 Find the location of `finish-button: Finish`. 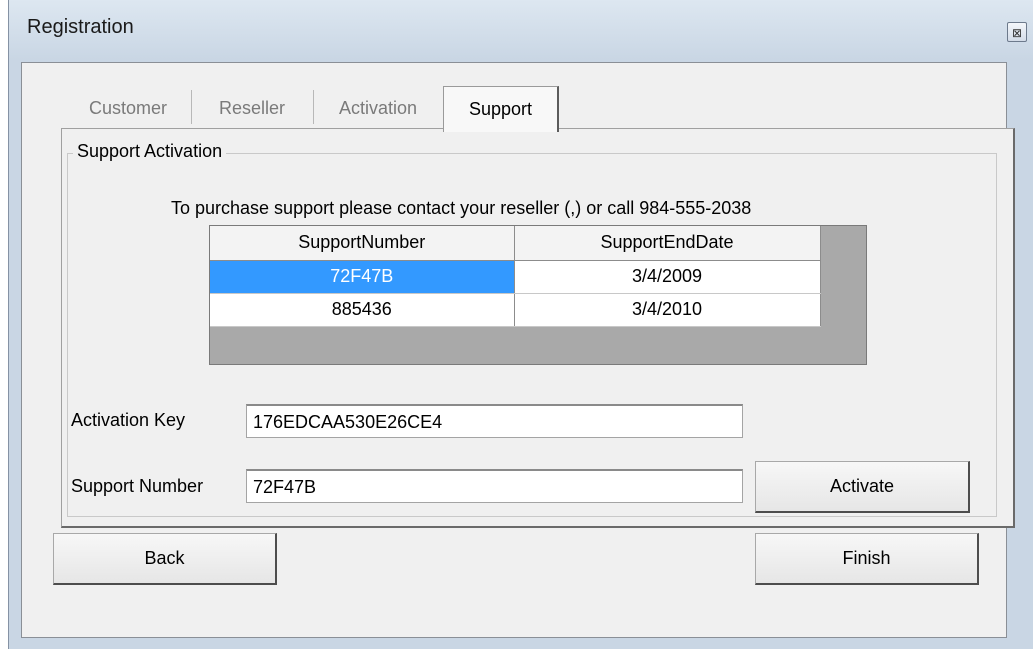

finish-button: Finish is located at coordinates (867, 559).